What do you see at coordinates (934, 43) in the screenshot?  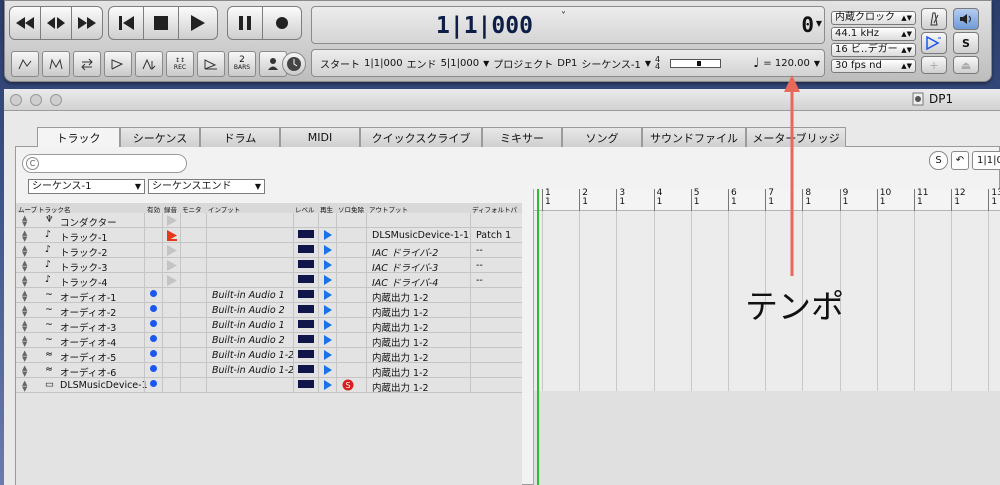 I see `playthru-button` at bounding box center [934, 43].